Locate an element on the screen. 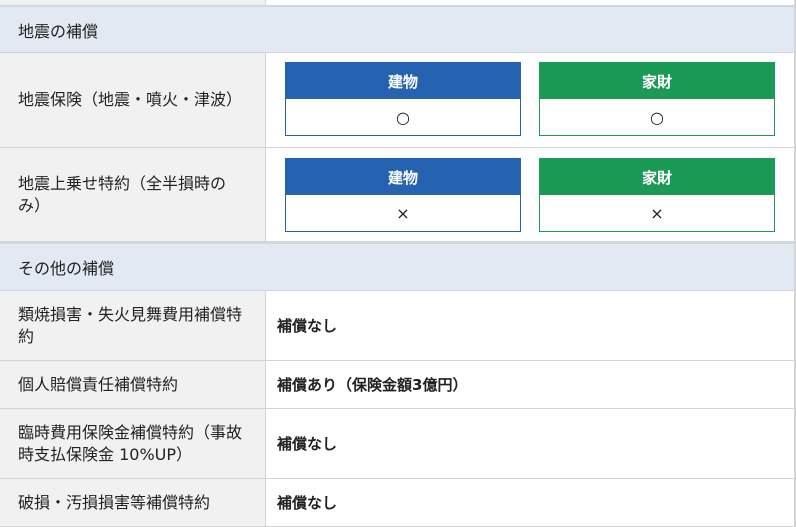  table-row: 個人賠償責任補償特約 補償あり（保険金額3億円） is located at coordinates (398, 385).